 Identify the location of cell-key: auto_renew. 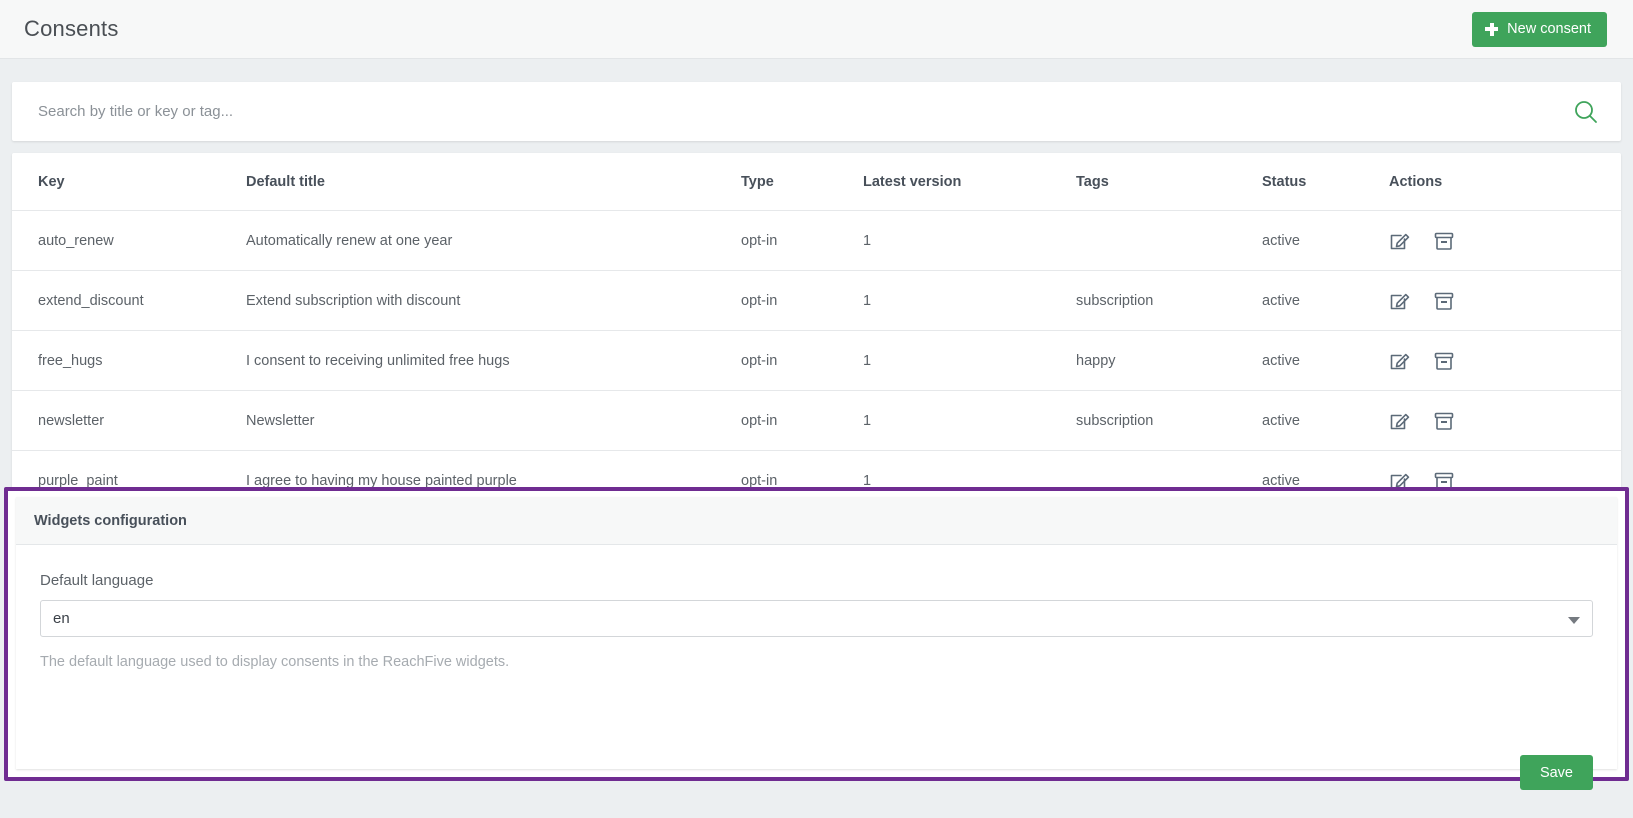
(129, 240).